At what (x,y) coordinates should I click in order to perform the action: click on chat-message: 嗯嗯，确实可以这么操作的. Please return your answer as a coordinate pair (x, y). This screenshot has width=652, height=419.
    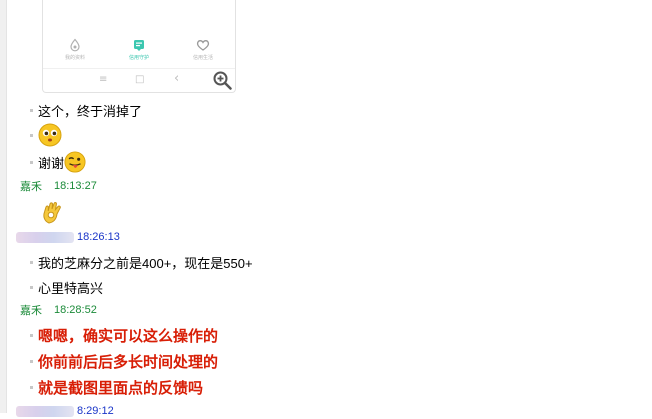
    Looking at the image, I should click on (124, 335).